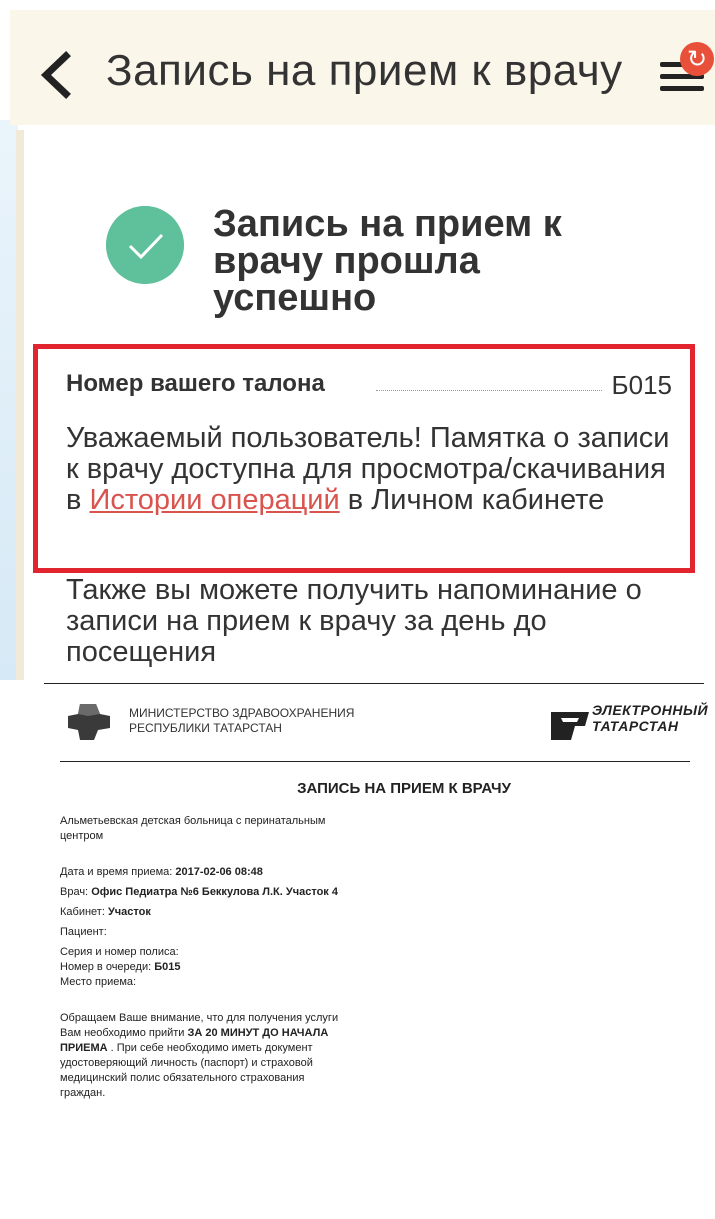 Image resolution: width=715 pixels, height=1219 pixels. Describe the element at coordinates (56, 75) in the screenshot. I see `back-chevron-icon` at that location.